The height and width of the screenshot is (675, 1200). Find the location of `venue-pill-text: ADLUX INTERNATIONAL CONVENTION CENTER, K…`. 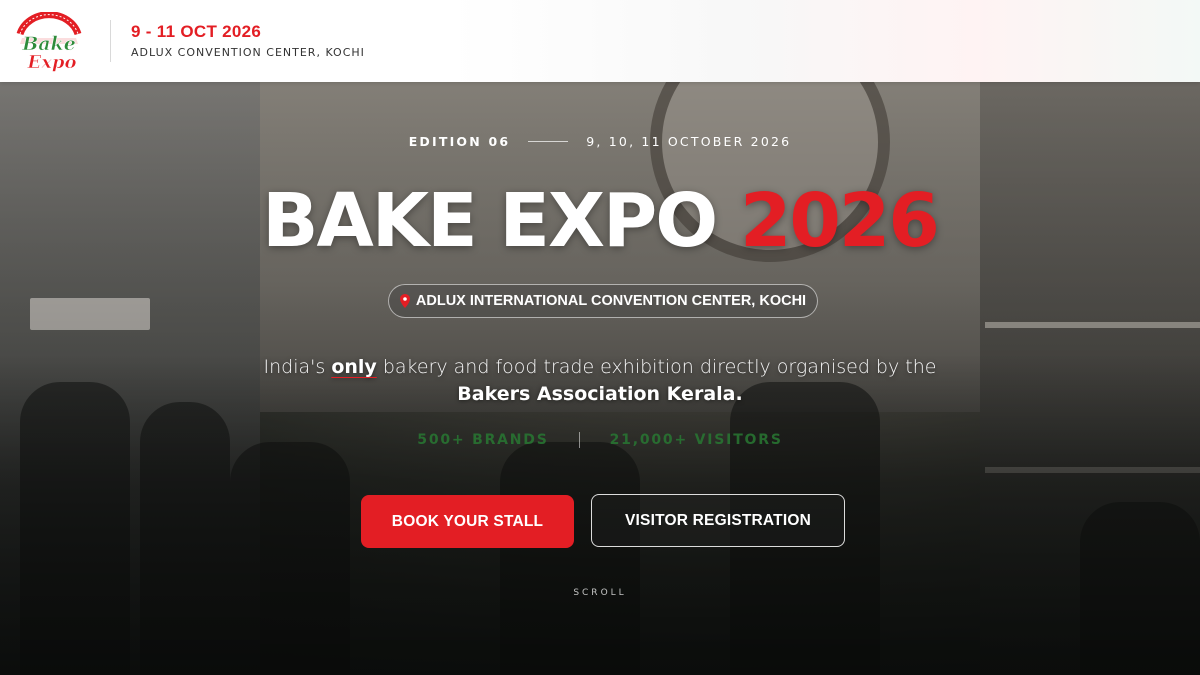

venue-pill-text: ADLUX INTERNATIONAL CONVENTION CENTER, K… is located at coordinates (611, 301).